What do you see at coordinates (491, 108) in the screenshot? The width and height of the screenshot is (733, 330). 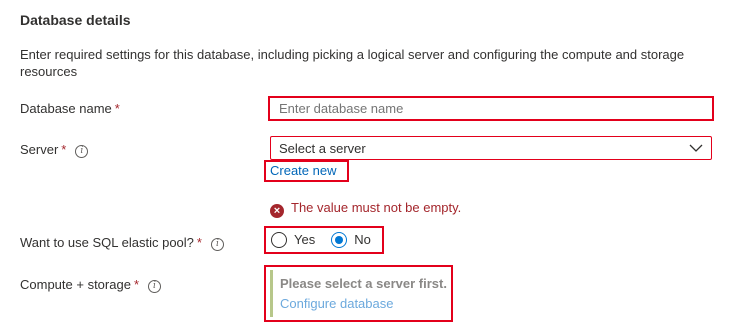 I see `database-name-input` at bounding box center [491, 108].